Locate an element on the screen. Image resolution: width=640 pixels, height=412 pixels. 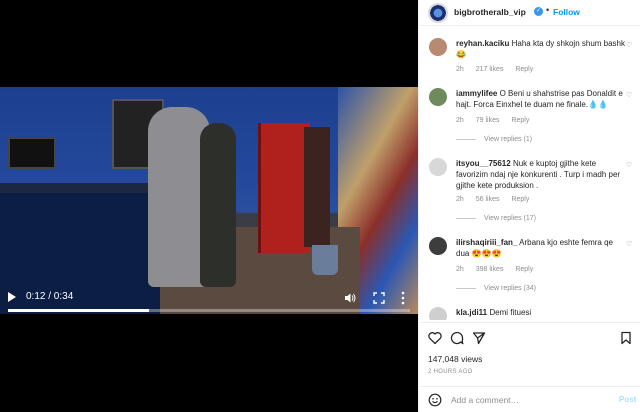
view-replies-button: View replies (34) is located at coordinates (496, 288).